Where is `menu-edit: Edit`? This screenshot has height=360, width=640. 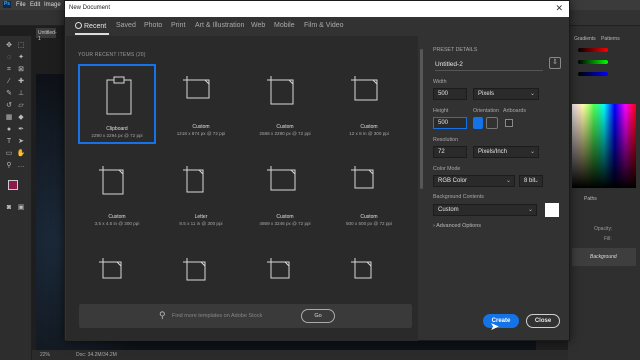
menu-edit: Edit is located at coordinates (35, 5).